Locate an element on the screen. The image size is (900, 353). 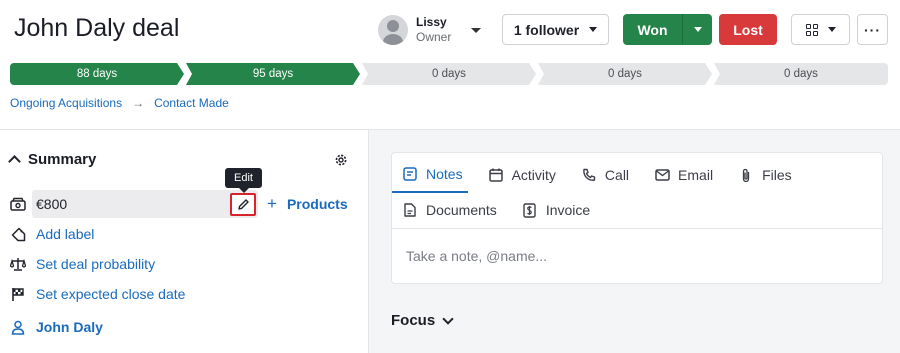
won-options-button is located at coordinates (697, 29).